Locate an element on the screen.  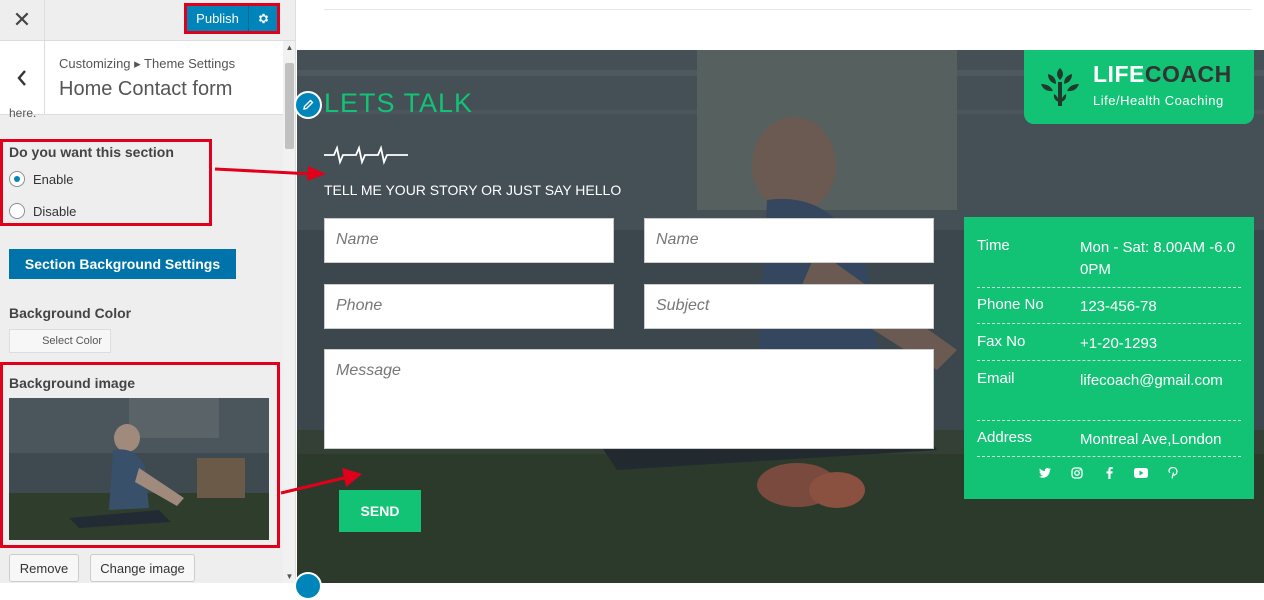
info-row-fax: Fax No +1-20-1293 is located at coordinates (1109, 347).